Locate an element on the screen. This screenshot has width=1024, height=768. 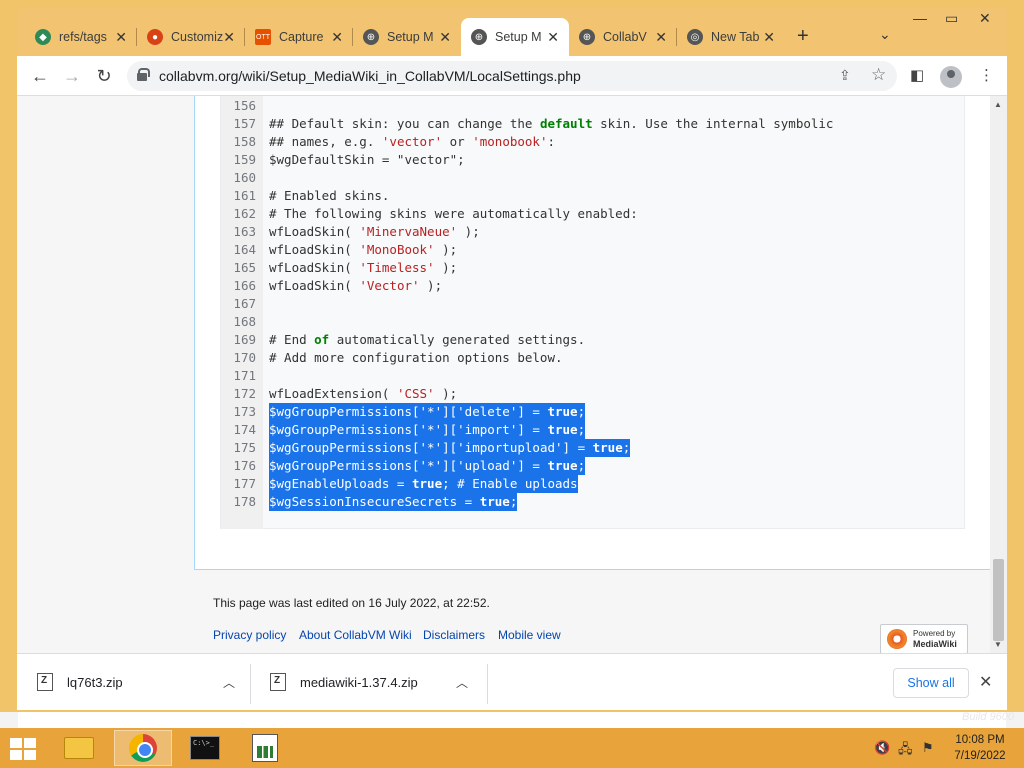
line-number: 166 is located at coordinates (244, 285).